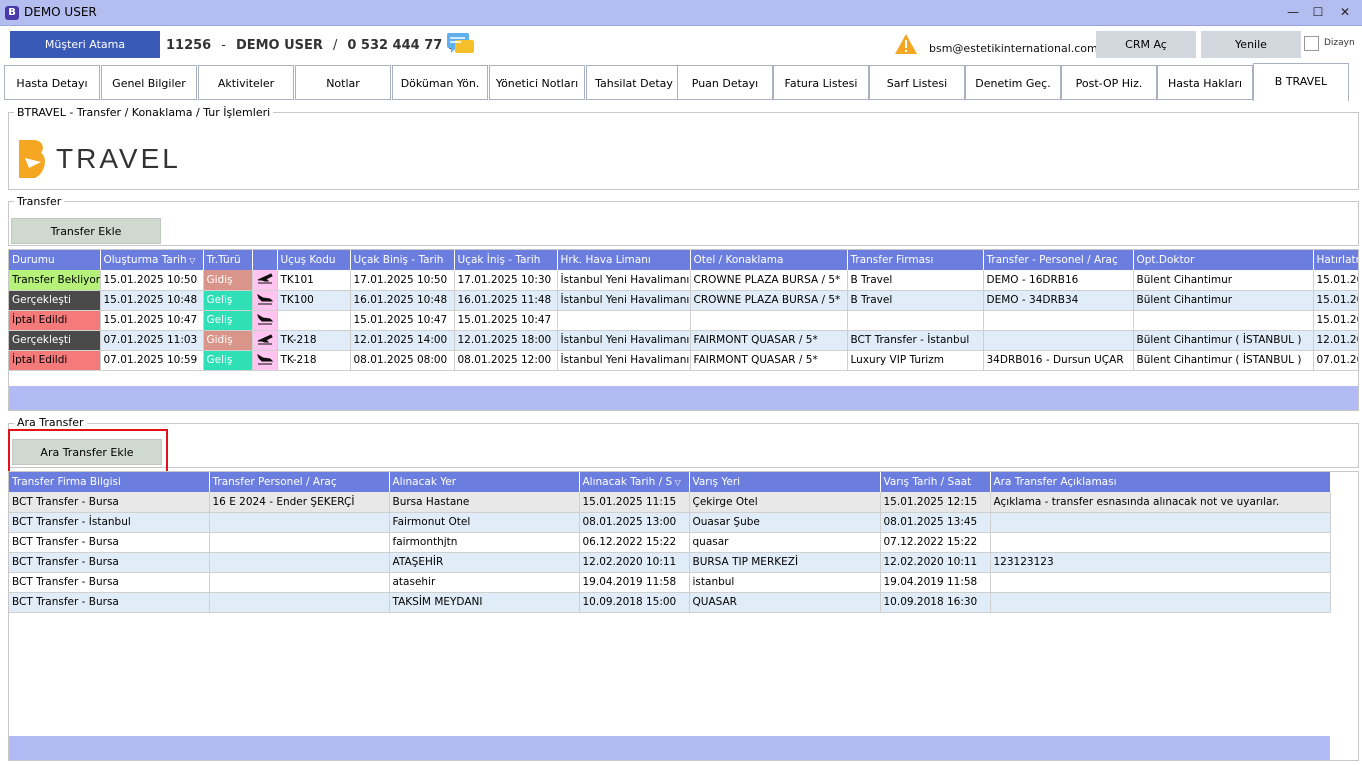  Describe the element at coordinates (149, 82) in the screenshot. I see `tab-genel-bilgiler: Genel Bilgiler` at that location.